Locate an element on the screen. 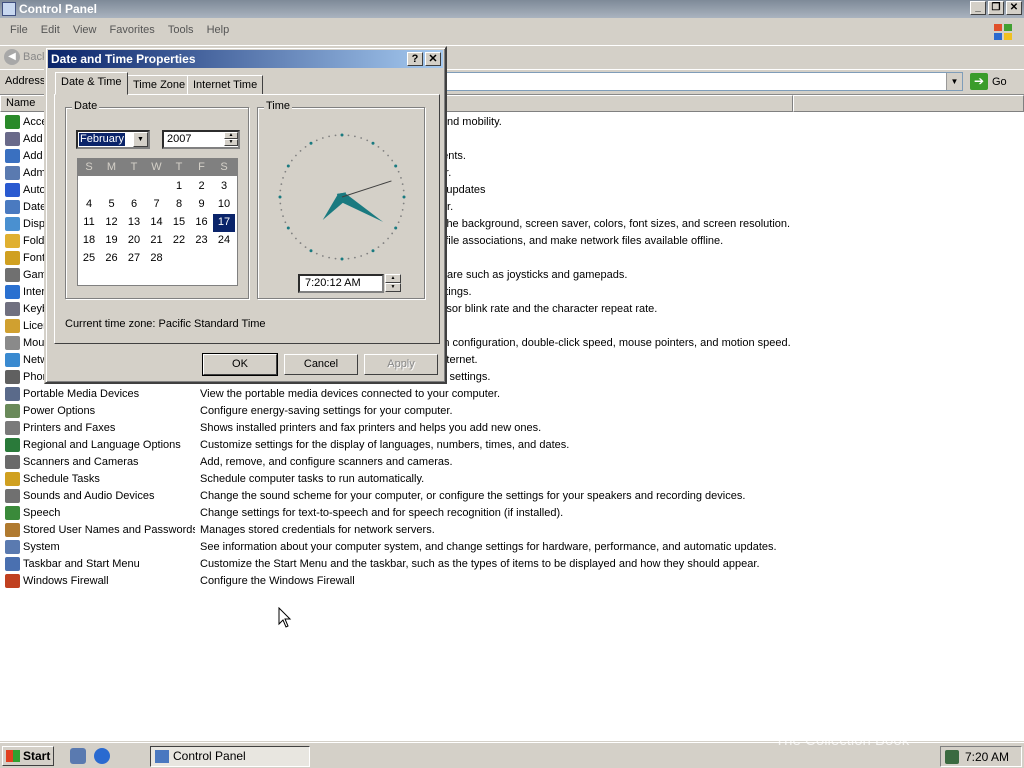 The image size is (1024, 768). calendar-day: 5 is located at coordinates (112, 205).